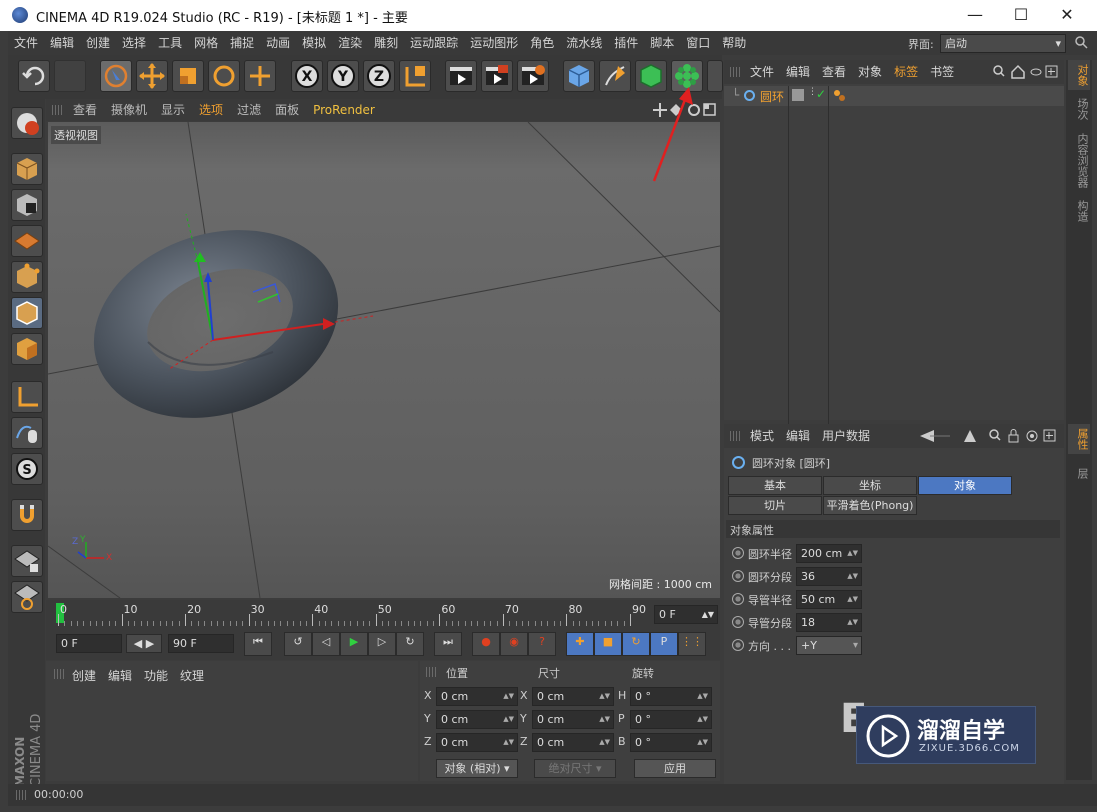 This screenshot has width=1097, height=812. I want to click on model-mode-button, so click(27, 169).